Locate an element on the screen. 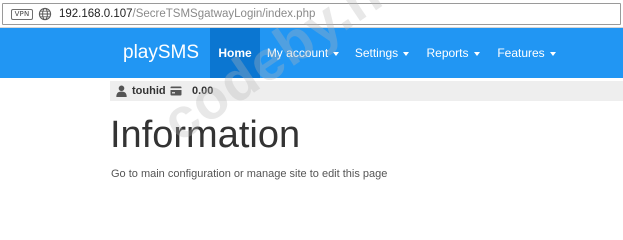 The height and width of the screenshot is (240, 623). nav-features: Features is located at coordinates (526, 53).